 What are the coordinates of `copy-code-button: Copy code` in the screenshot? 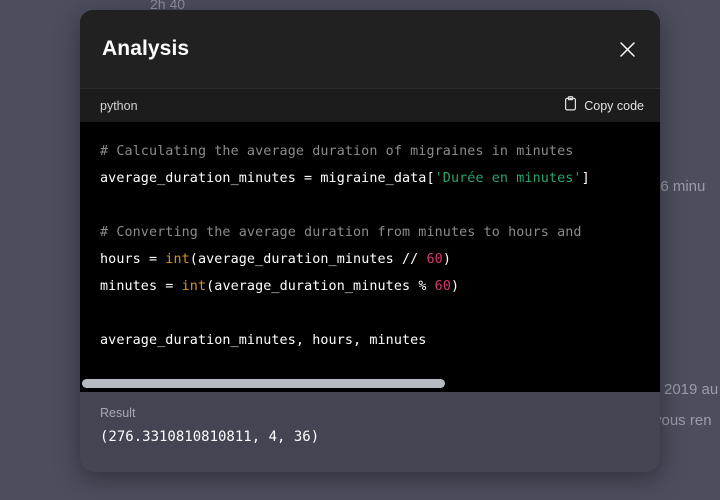 It's located at (604, 105).